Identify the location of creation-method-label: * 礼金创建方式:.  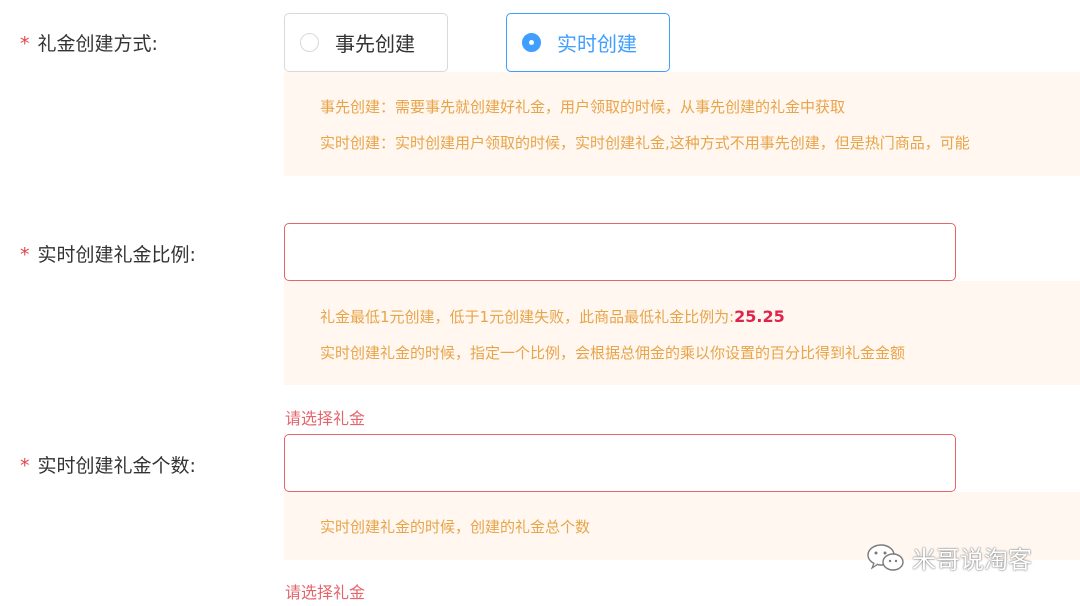
(89, 42).